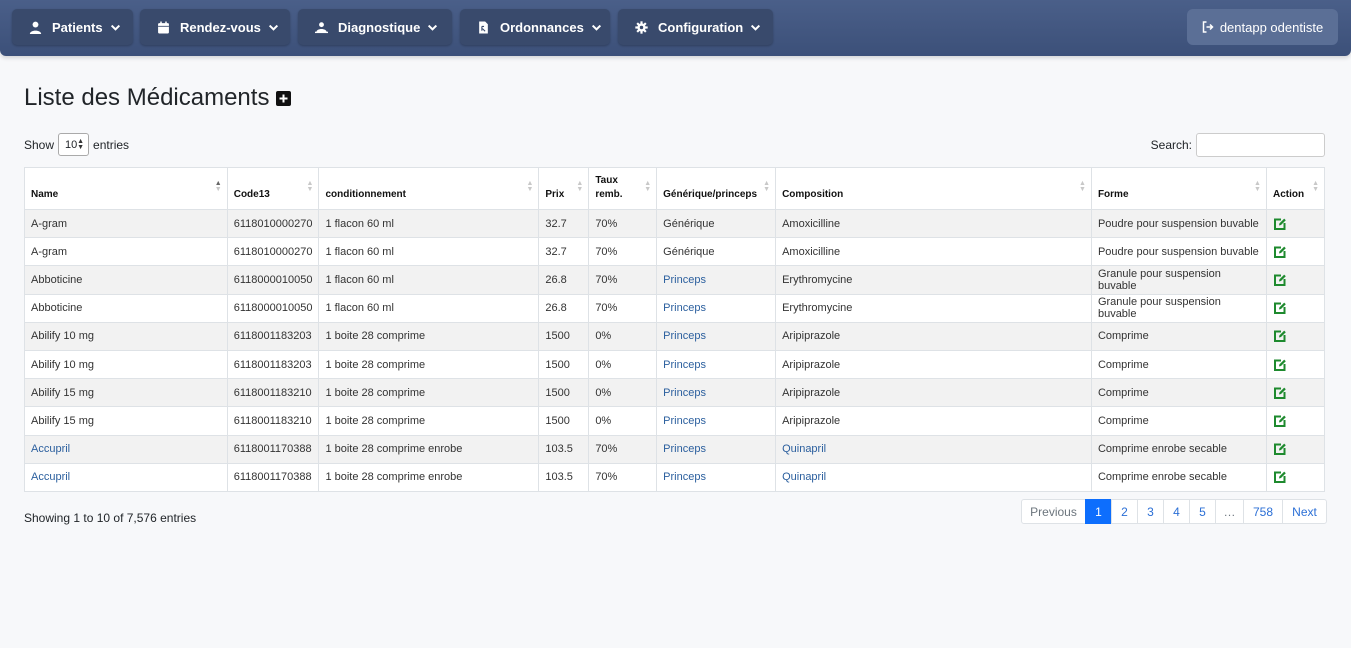 This screenshot has height=648, width=1351. Describe the element at coordinates (1304, 511) in the screenshot. I see `pagination-next: Next` at that location.